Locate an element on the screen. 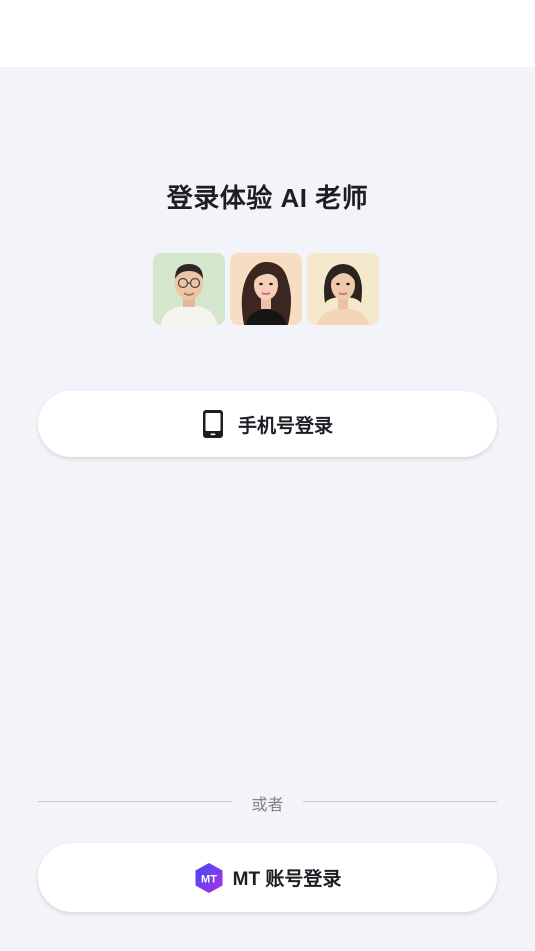 Image resolution: width=535 pixels, height=951 pixels. mt-logo-icon: MT is located at coordinates (209, 878).